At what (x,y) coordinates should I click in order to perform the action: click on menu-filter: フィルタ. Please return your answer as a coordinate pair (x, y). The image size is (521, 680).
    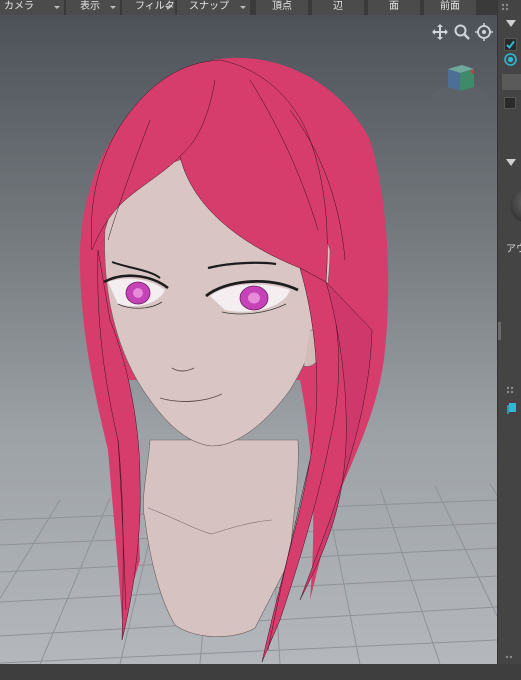
    Looking at the image, I should click on (148, 7).